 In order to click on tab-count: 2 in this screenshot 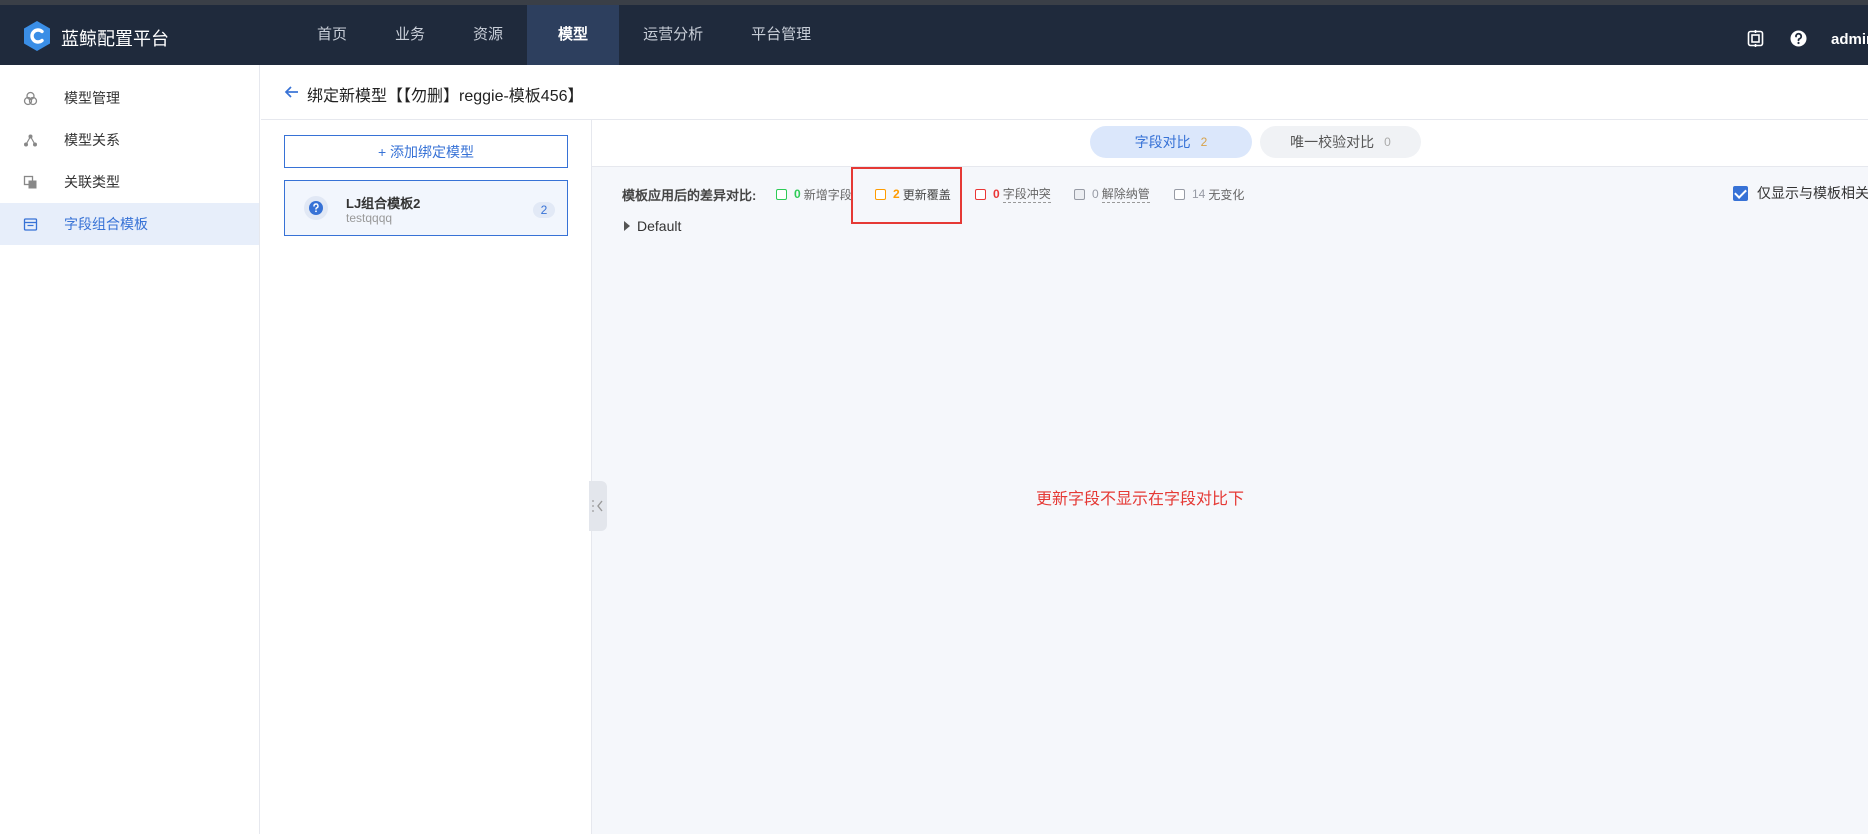, I will do `click(1204, 142)`.